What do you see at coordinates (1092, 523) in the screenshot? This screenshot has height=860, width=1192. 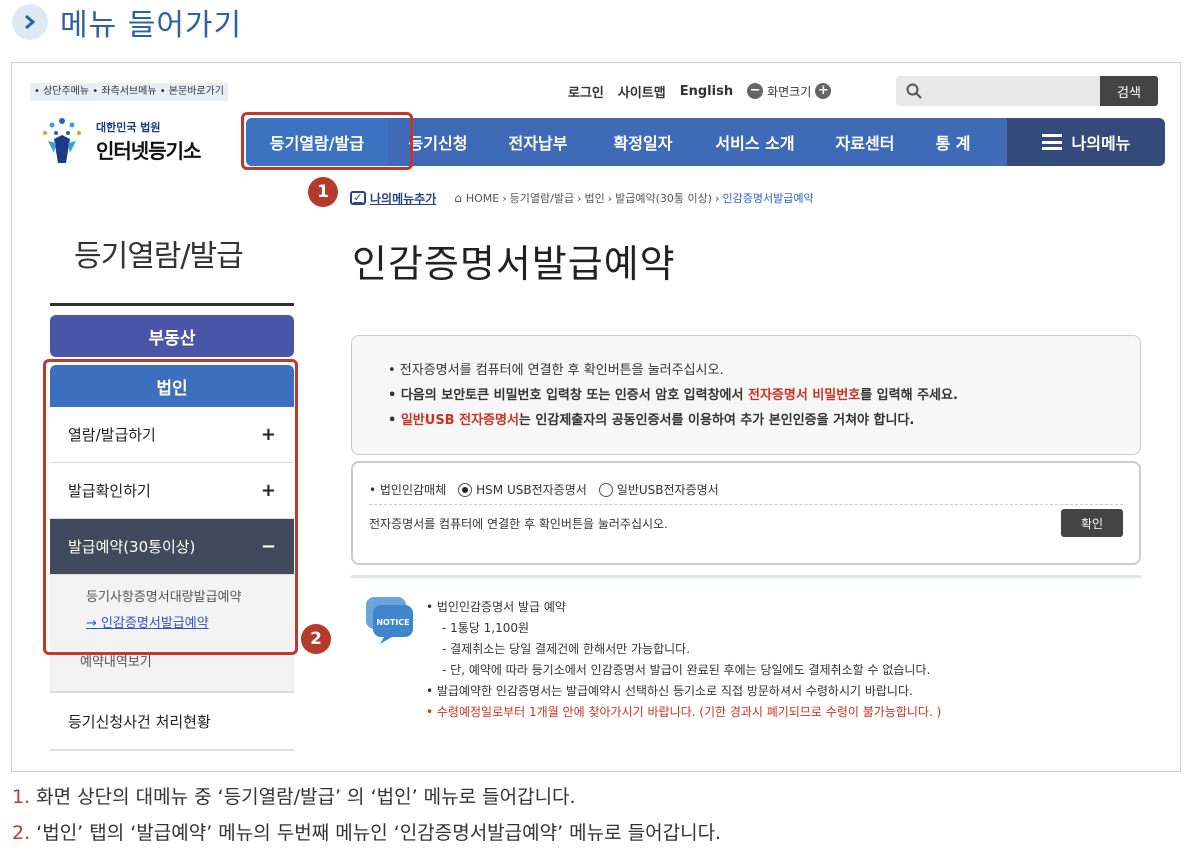 I see `confirm-button: 확인` at bounding box center [1092, 523].